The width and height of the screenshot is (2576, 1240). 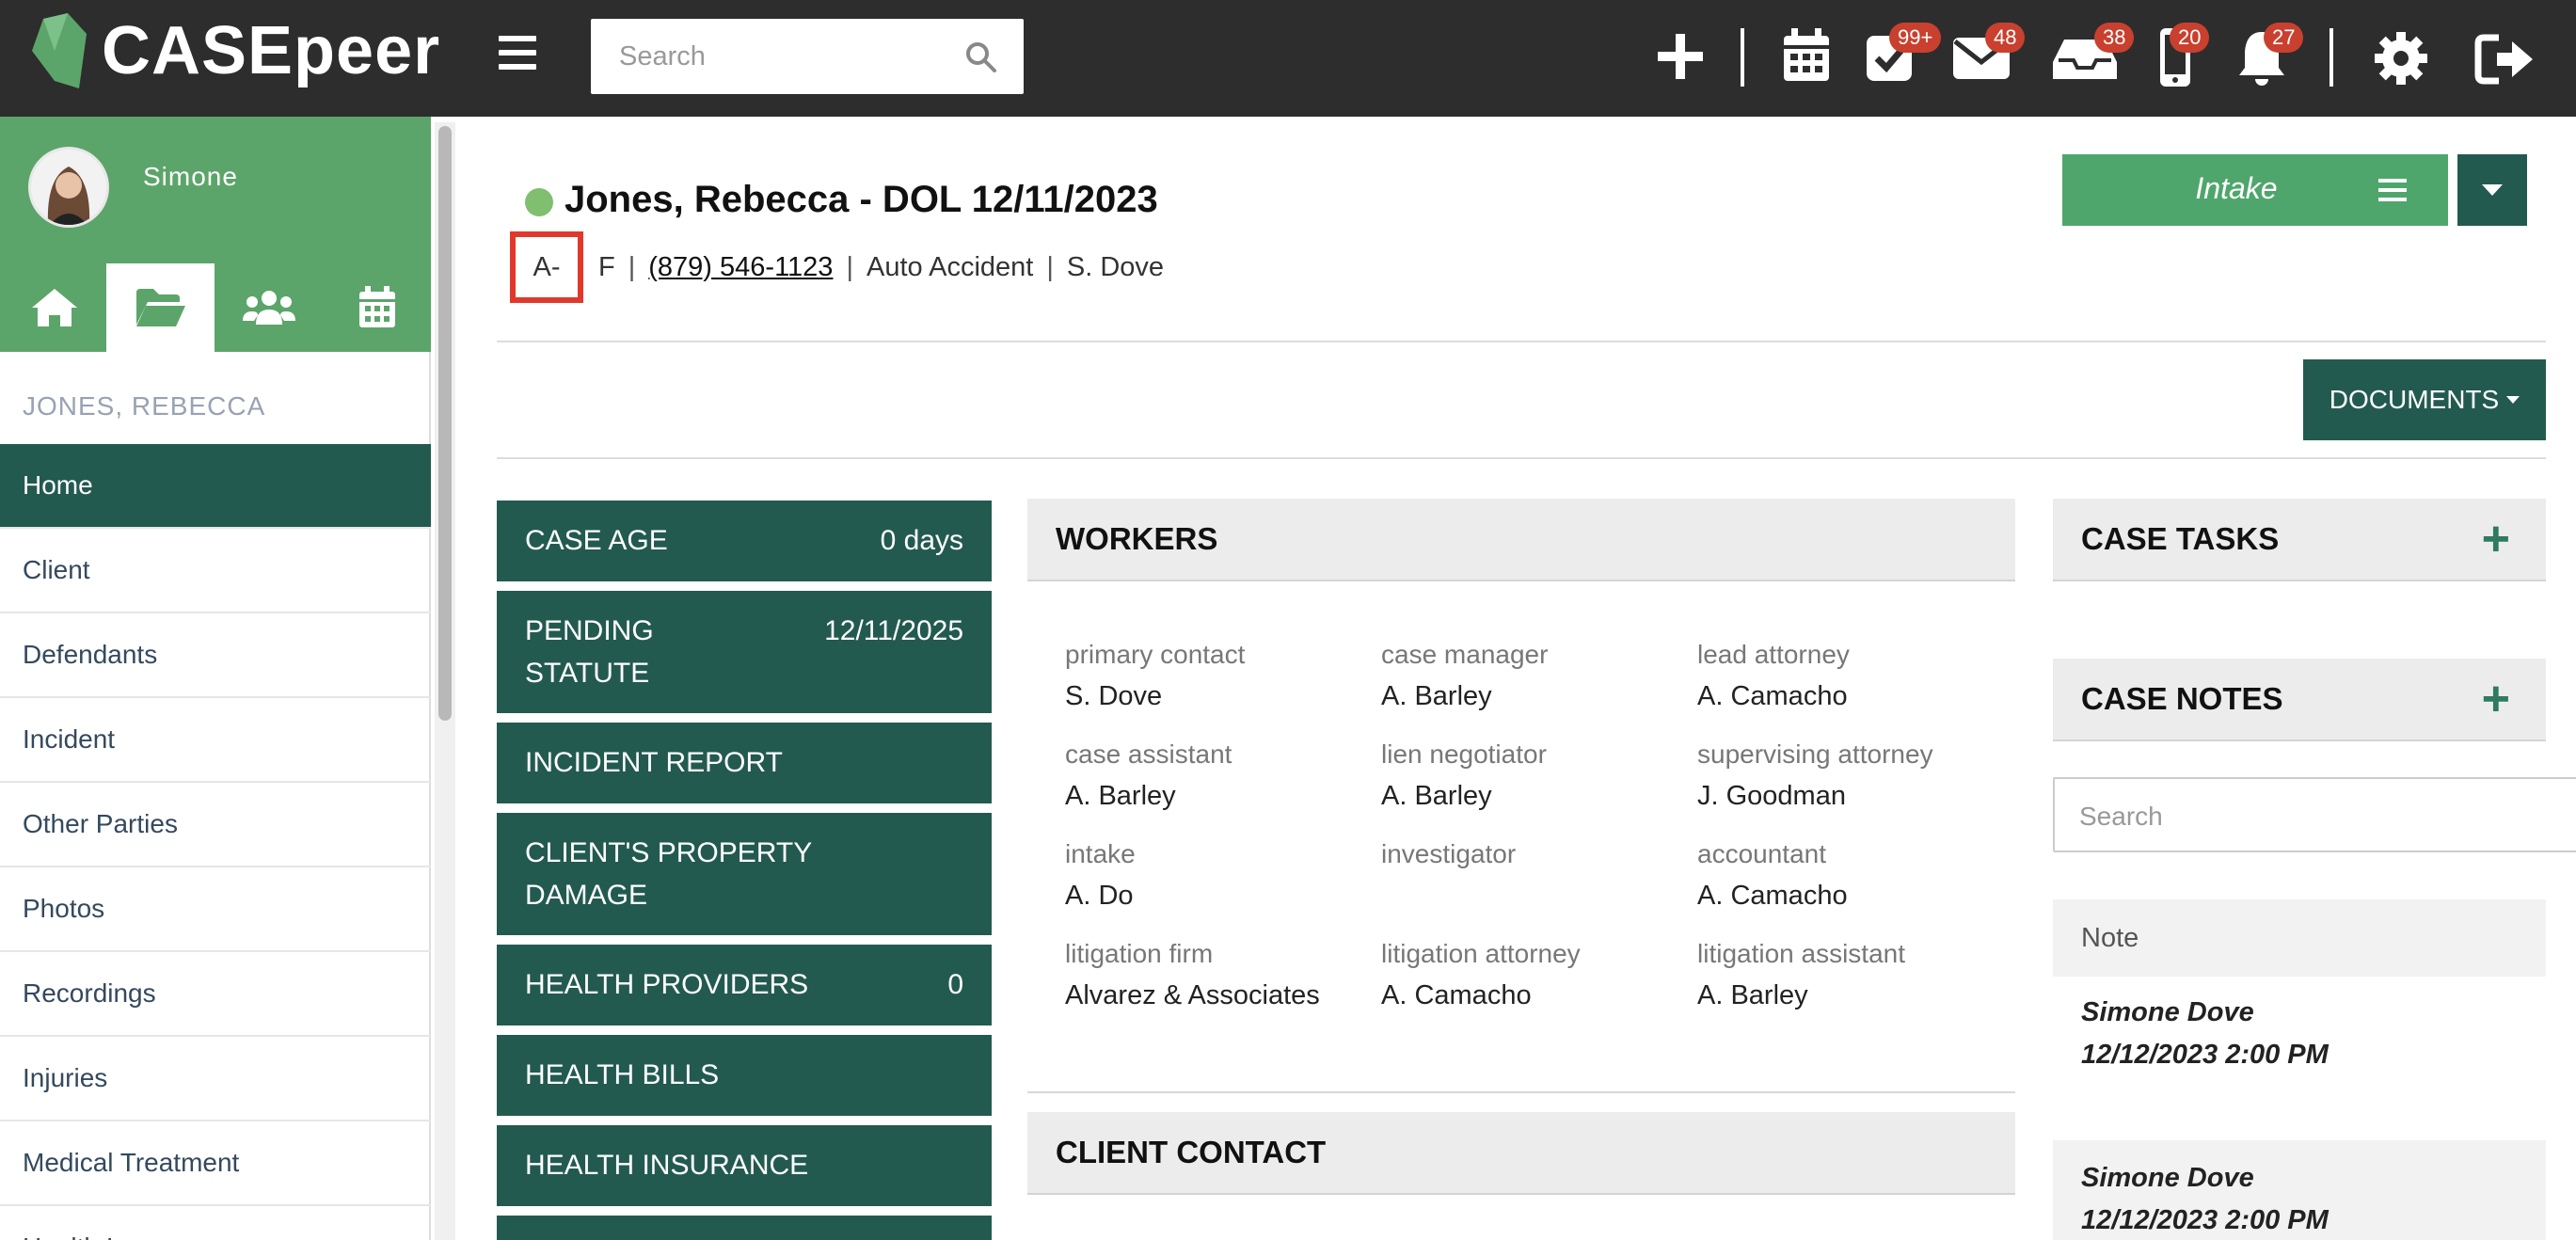 I want to click on tile-label: CASE AGE, so click(x=597, y=540).